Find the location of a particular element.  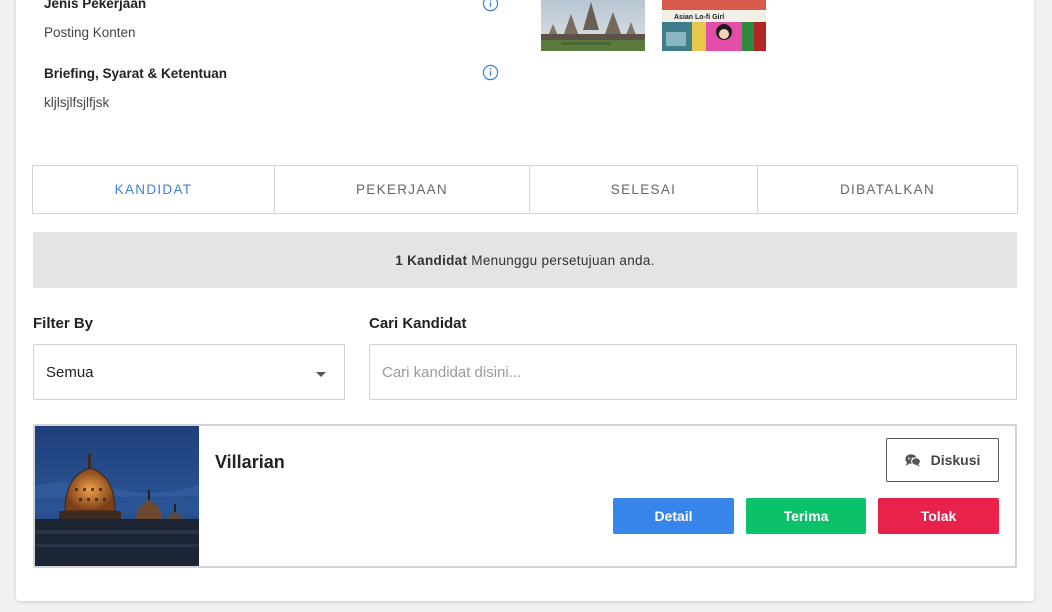

detail-button: Detail is located at coordinates (673, 516).